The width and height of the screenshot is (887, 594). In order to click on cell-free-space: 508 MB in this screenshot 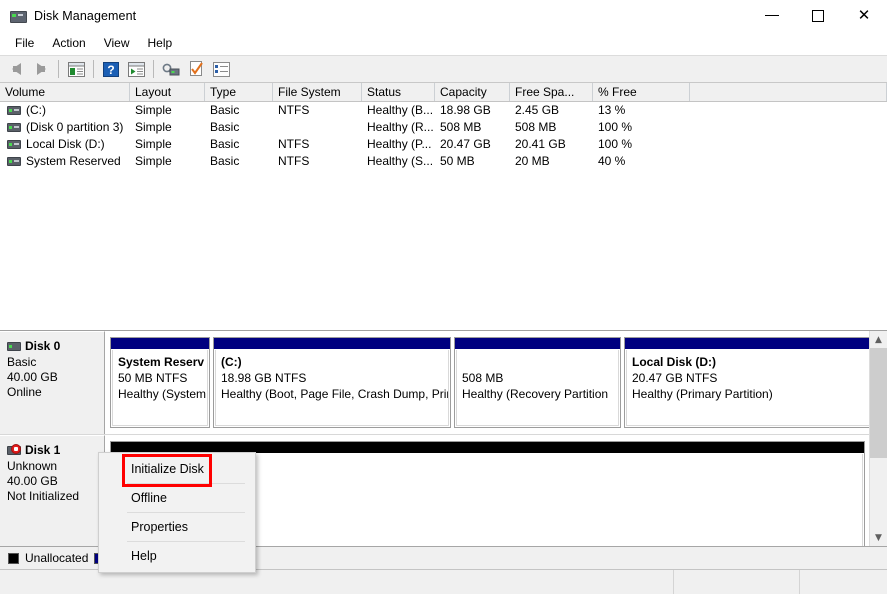, I will do `click(536, 127)`.